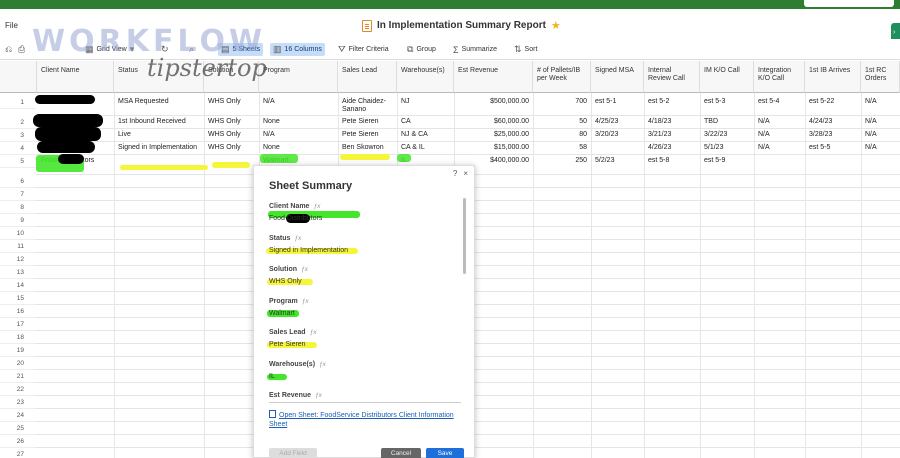 The image size is (900, 458). What do you see at coordinates (308, 250) in the screenshot?
I see `field-value: Signed in Implementation` at bounding box center [308, 250].